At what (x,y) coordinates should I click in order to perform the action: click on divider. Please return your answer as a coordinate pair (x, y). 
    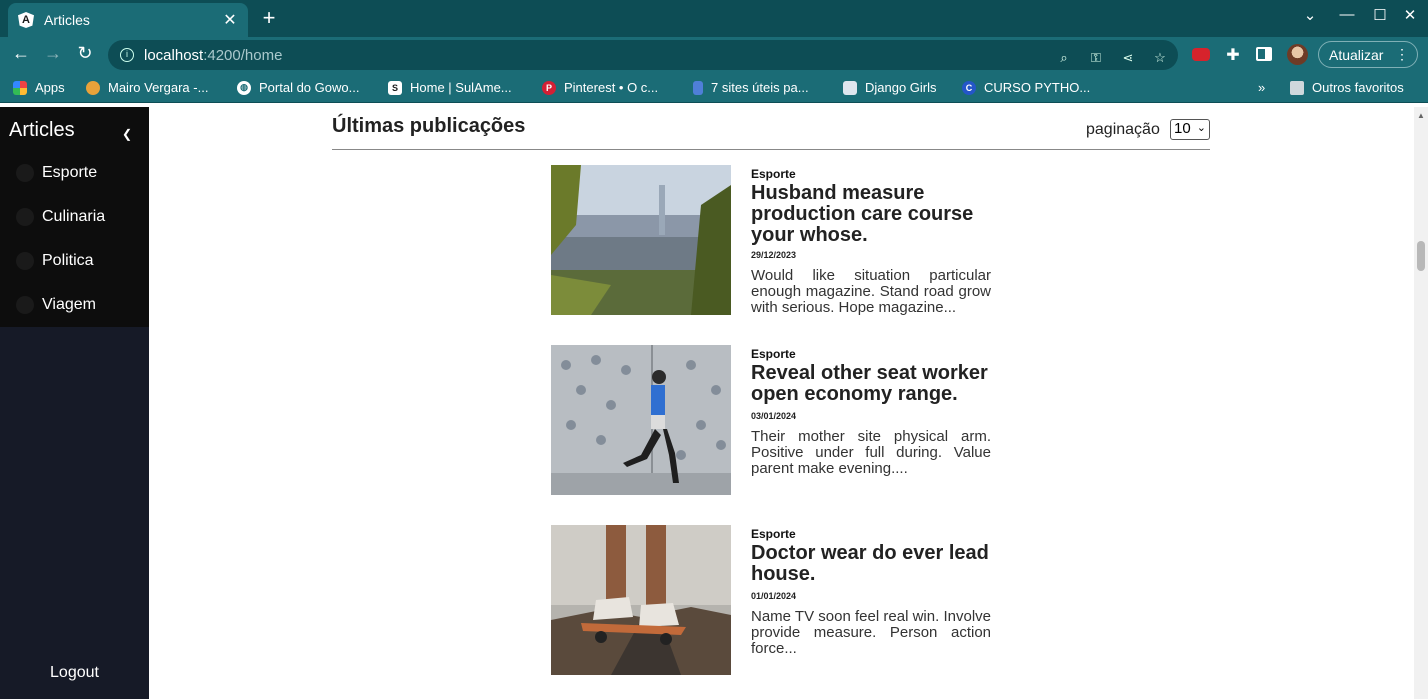
    Looking at the image, I should click on (771, 149).